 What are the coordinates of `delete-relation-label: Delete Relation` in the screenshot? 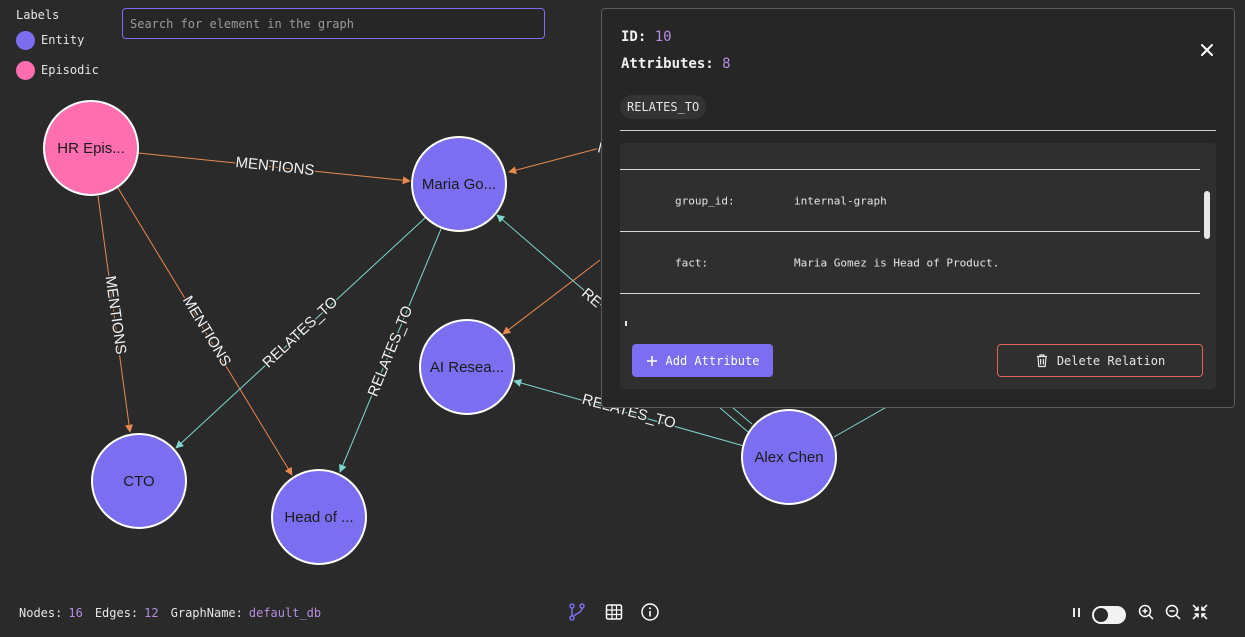 It's located at (1111, 360).